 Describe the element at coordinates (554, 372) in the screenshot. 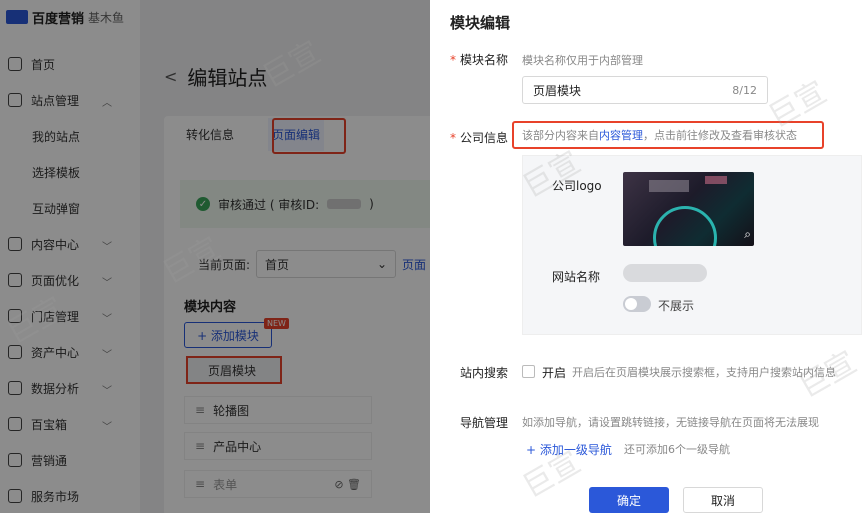

I see `site-search-check-label: 开启` at that location.